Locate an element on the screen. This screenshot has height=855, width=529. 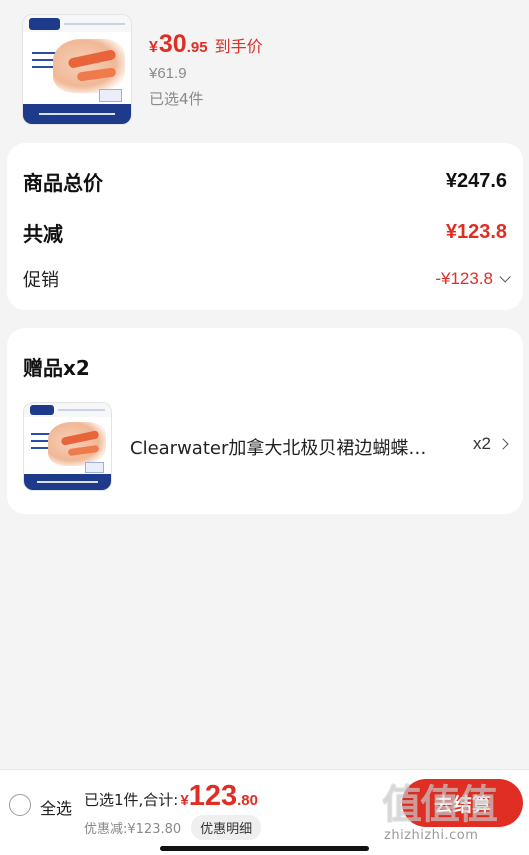
total-line: 已选1件,合计: ¥ 123 .80 is located at coordinates (171, 796).